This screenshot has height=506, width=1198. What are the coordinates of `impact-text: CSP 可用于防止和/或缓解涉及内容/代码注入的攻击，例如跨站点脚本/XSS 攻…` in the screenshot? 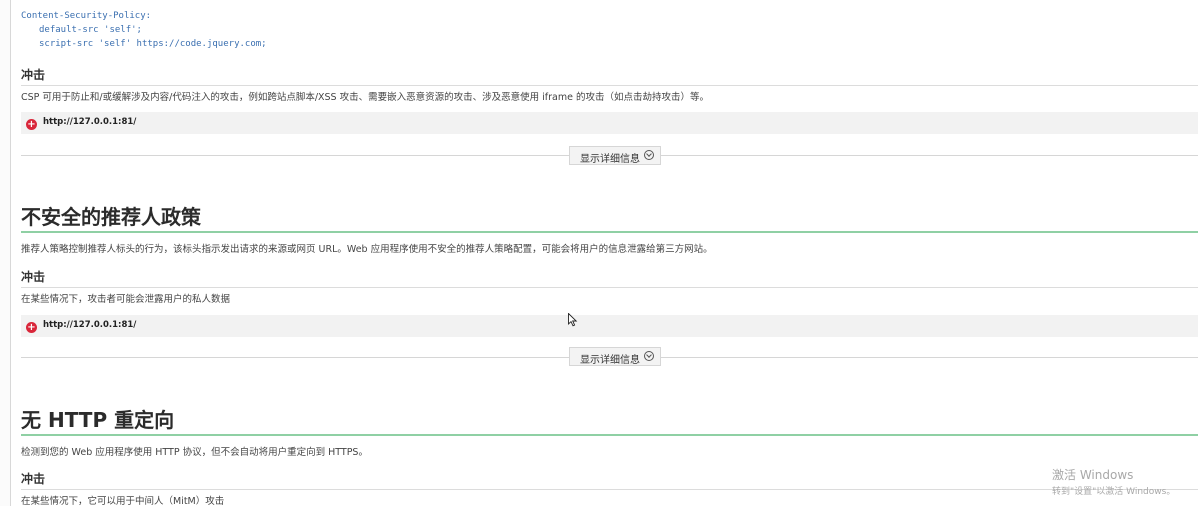 It's located at (365, 97).